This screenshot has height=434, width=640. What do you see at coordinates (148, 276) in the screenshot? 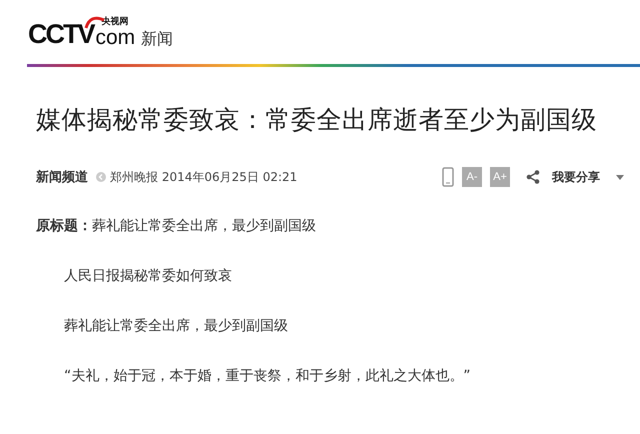
I see `paragraph: 人民日报揭秘常委如何致哀` at bounding box center [148, 276].